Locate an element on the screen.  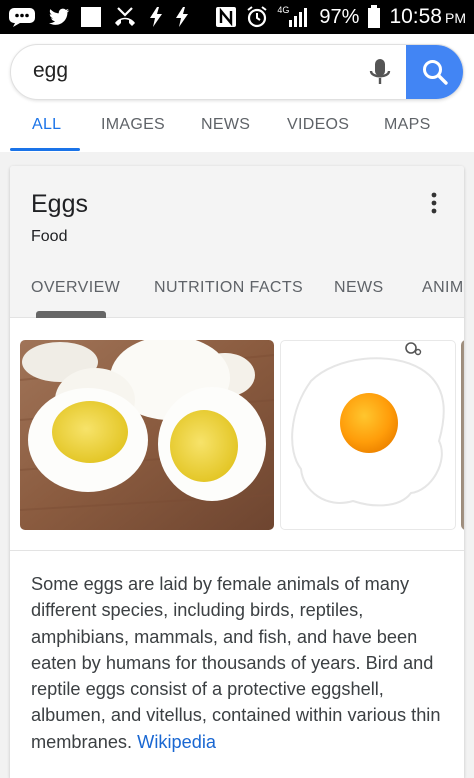
search-tabs: ALL IMAGES NEWS VIDEOS MAPS is located at coordinates (237, 133).